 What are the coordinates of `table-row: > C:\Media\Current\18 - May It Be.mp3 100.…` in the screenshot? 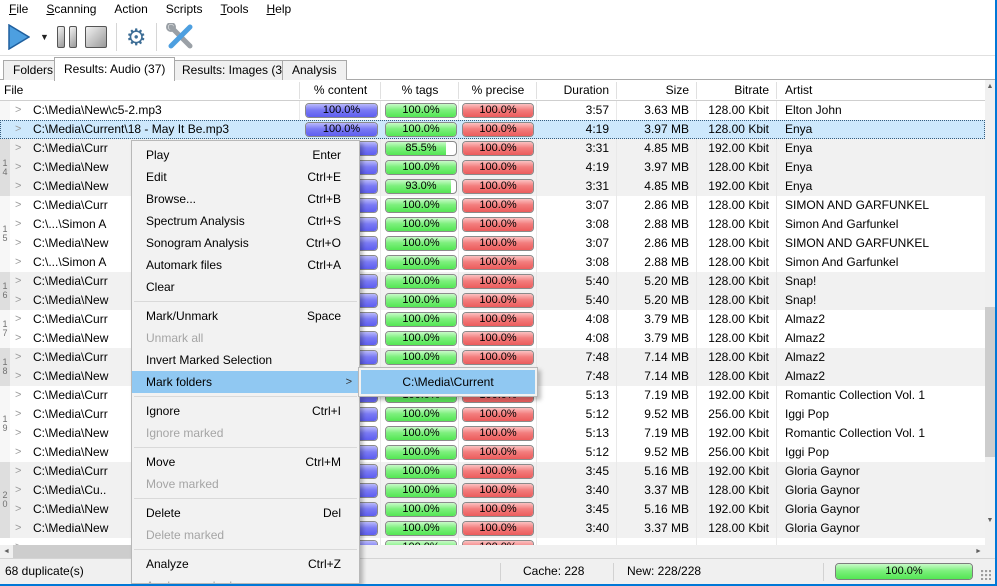 It's located at (492, 129).